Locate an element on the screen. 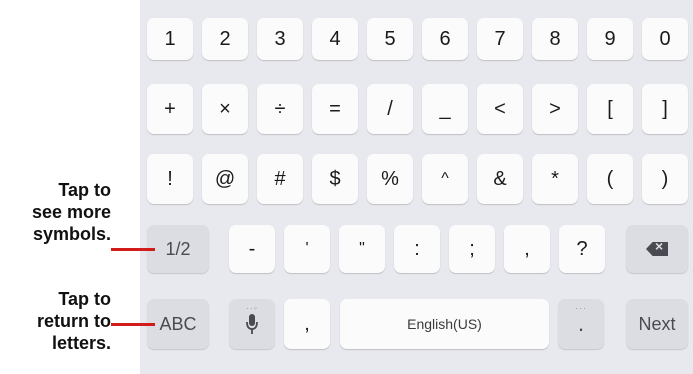 This screenshot has height=374, width=693. key-asterisk: * is located at coordinates (555, 179).